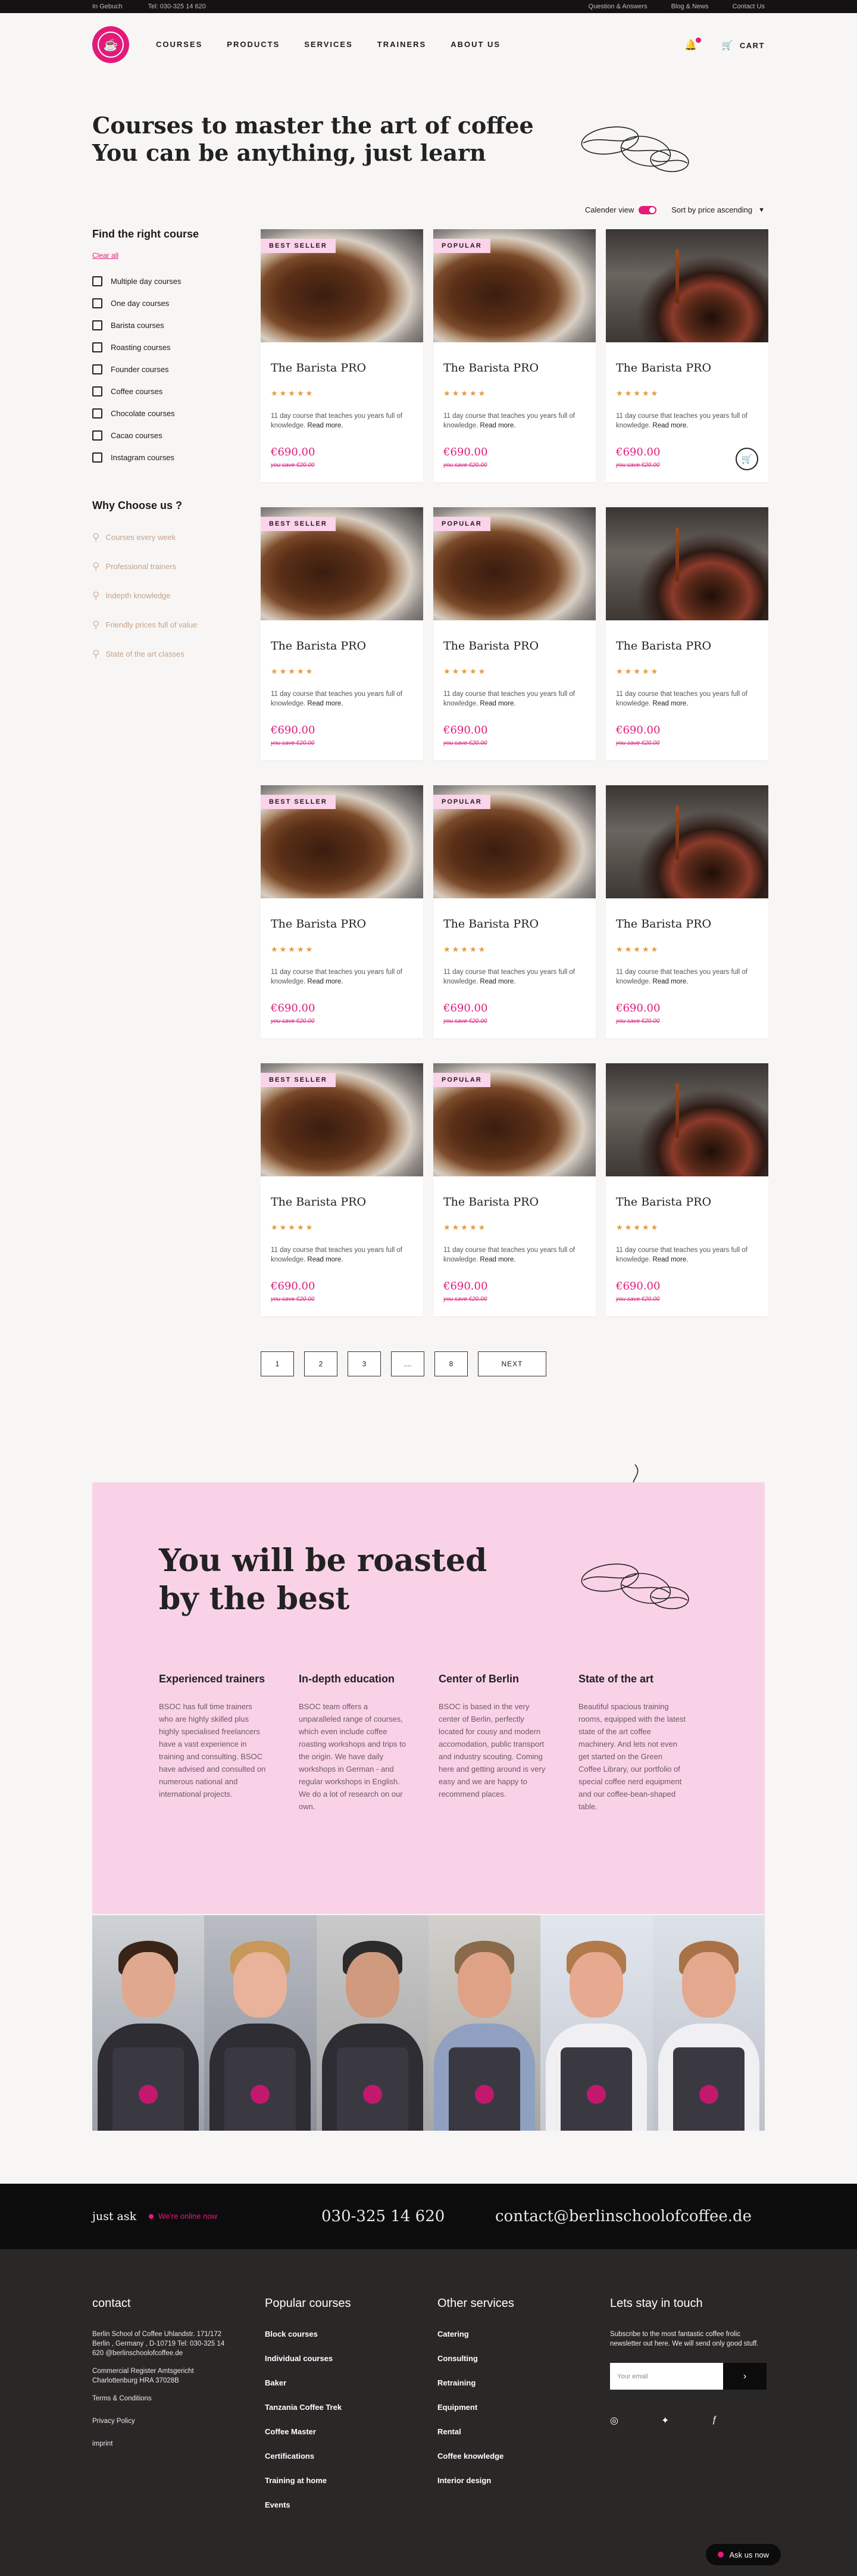  What do you see at coordinates (475, 2390) in the screenshot?
I see `footer-service-item: Retraining` at bounding box center [475, 2390].